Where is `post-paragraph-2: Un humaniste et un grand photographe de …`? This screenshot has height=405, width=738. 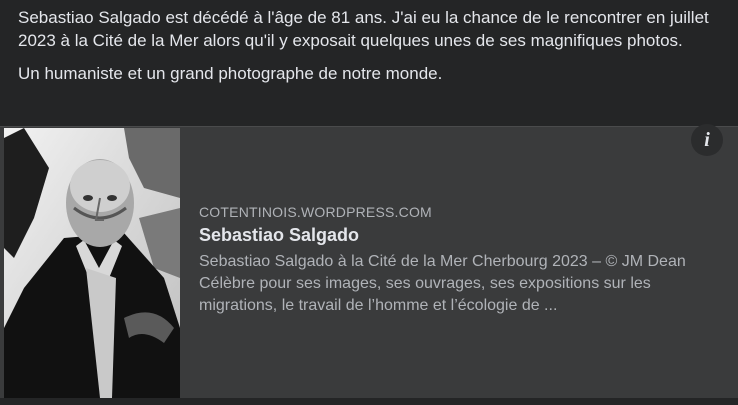 post-paragraph-2: Un humaniste et un grand photographe de … is located at coordinates (230, 73).